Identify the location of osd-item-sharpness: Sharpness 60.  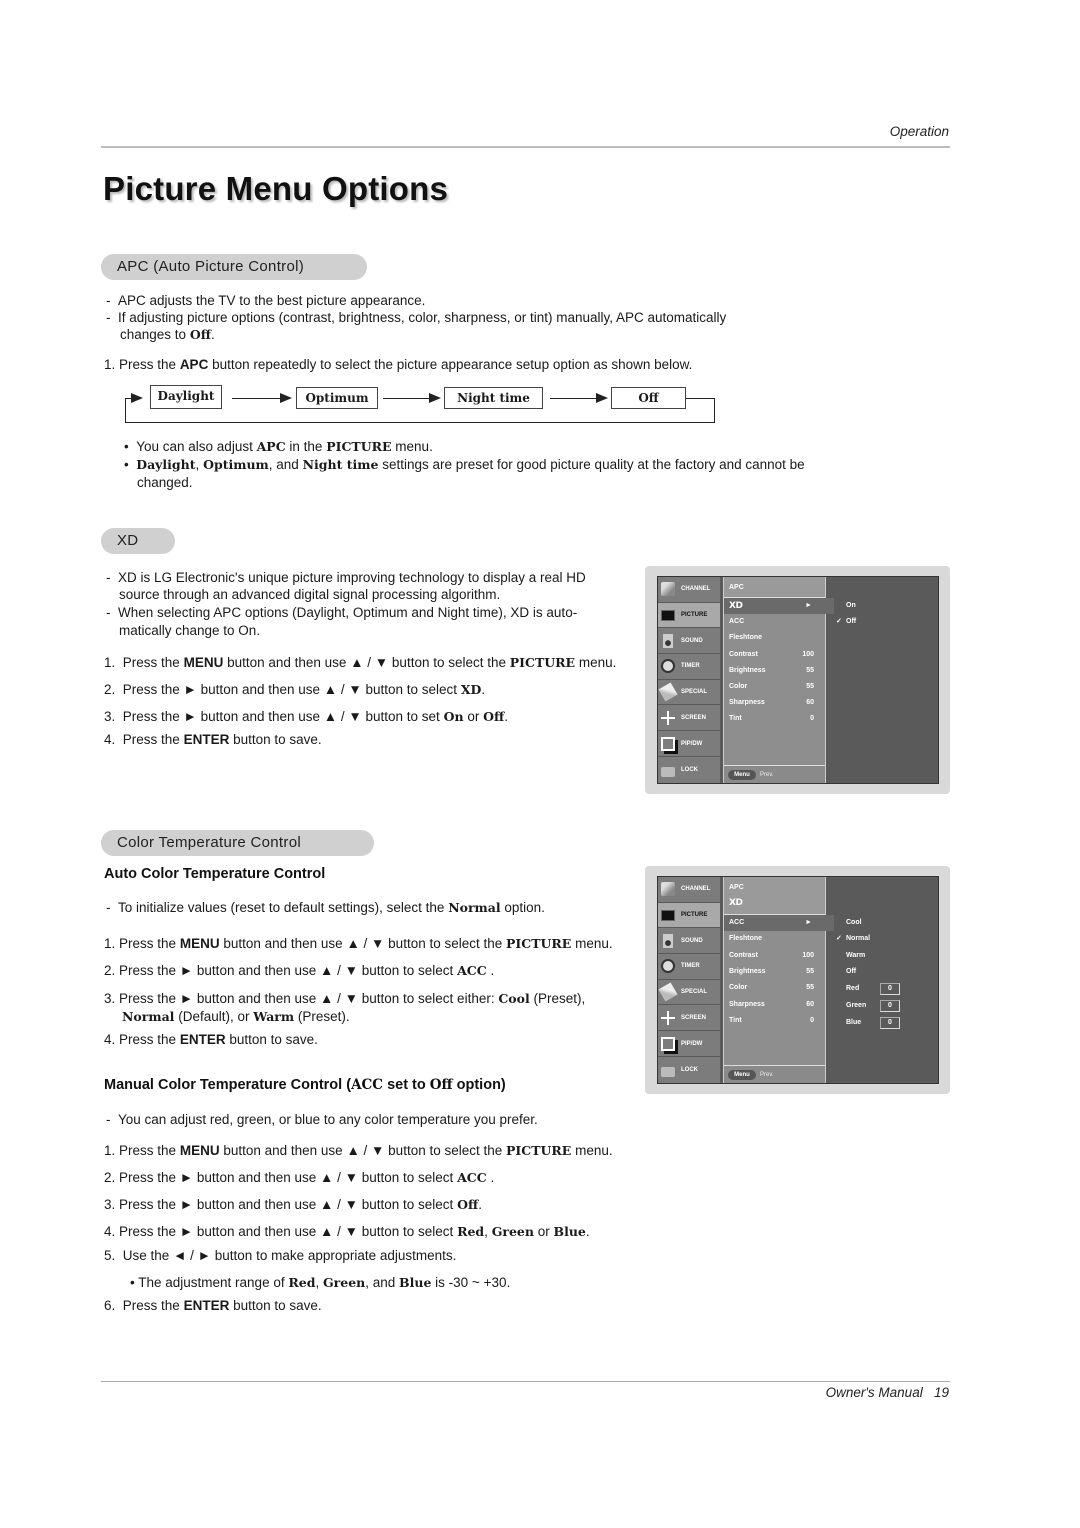
(771, 702).